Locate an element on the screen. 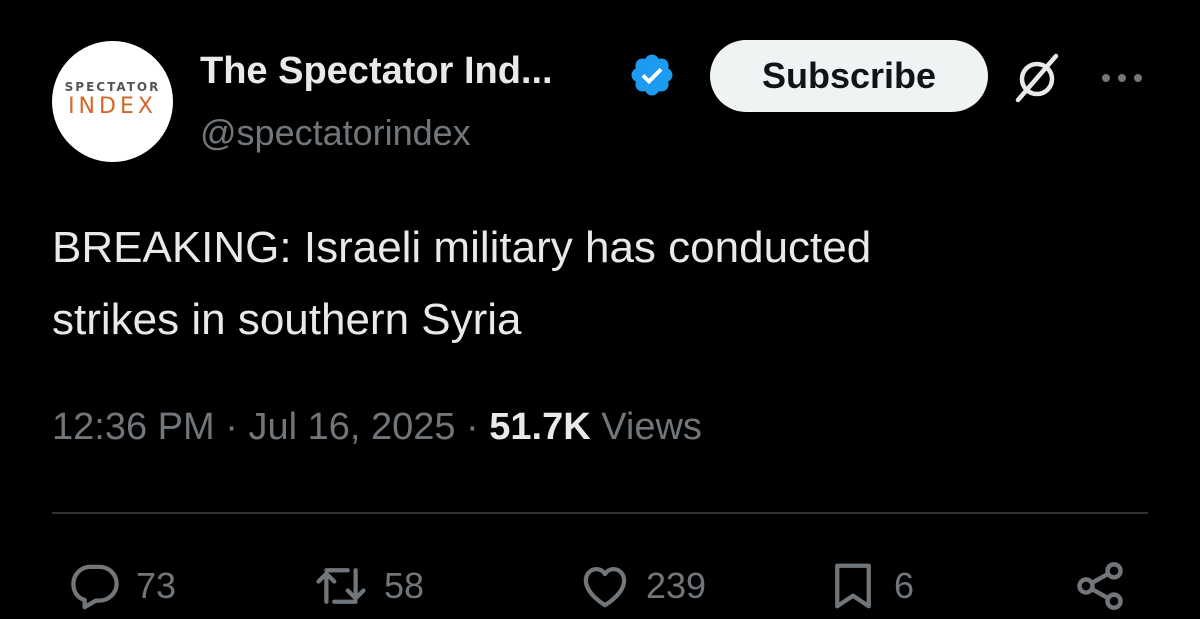 Image resolution: width=1200 pixels, height=619 pixels. like-button: 239 is located at coordinates (642, 586).